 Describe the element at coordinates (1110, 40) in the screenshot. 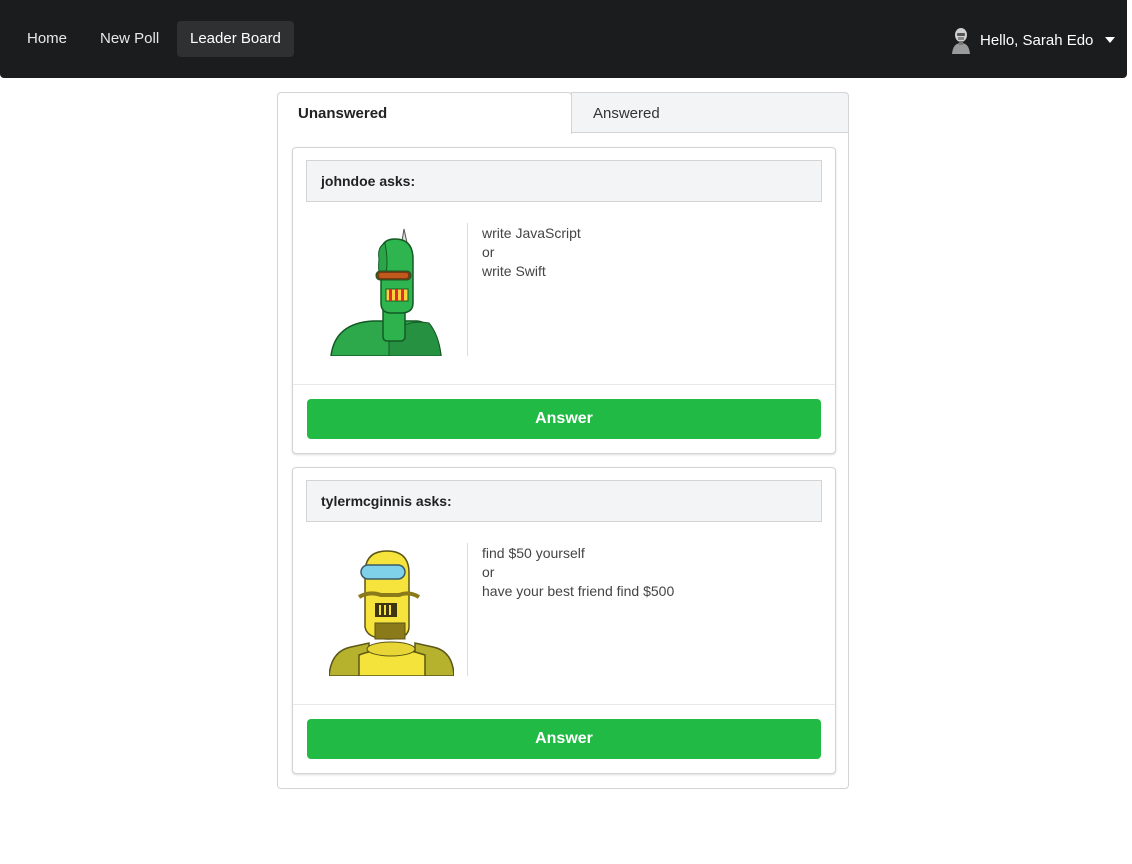

I see `chevron-down-icon` at that location.